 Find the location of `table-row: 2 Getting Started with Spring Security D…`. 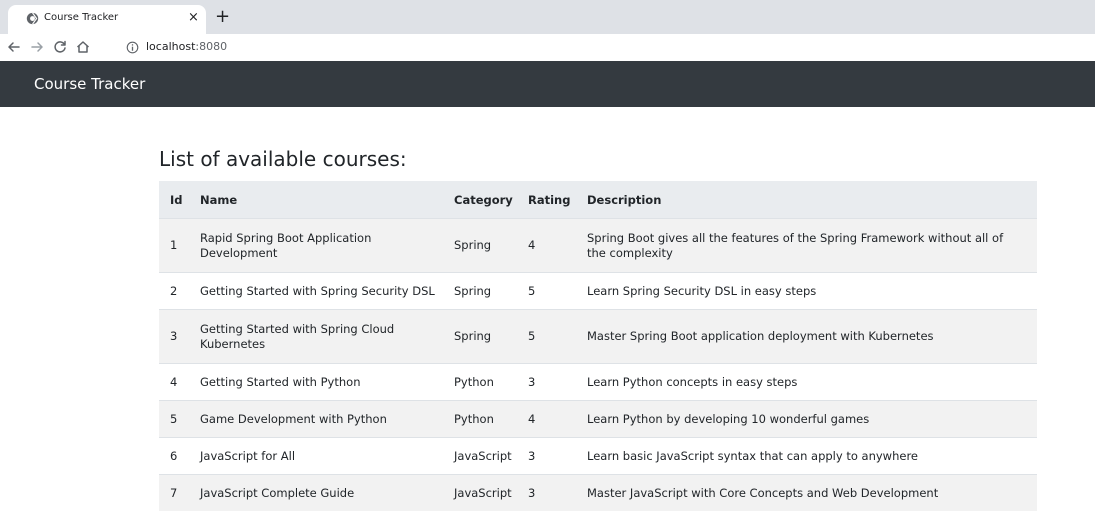

table-row: 2 Getting Started with Spring Security D… is located at coordinates (598, 291).